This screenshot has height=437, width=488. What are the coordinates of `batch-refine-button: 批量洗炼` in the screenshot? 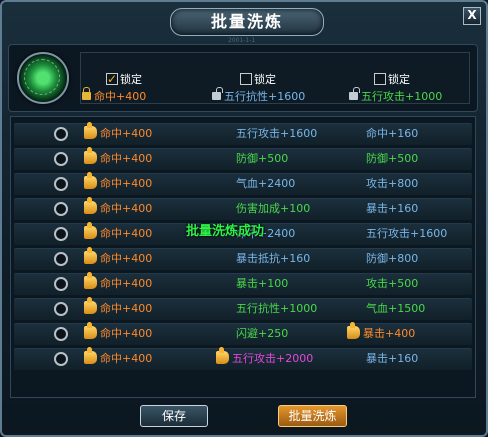 It's located at (312, 416).